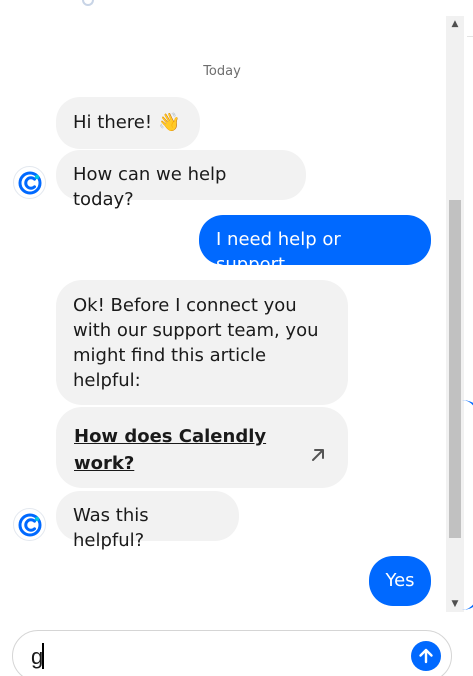 The height and width of the screenshot is (676, 473). What do you see at coordinates (169, 122) in the screenshot?
I see `waving-hand-icon: 👋` at bounding box center [169, 122].